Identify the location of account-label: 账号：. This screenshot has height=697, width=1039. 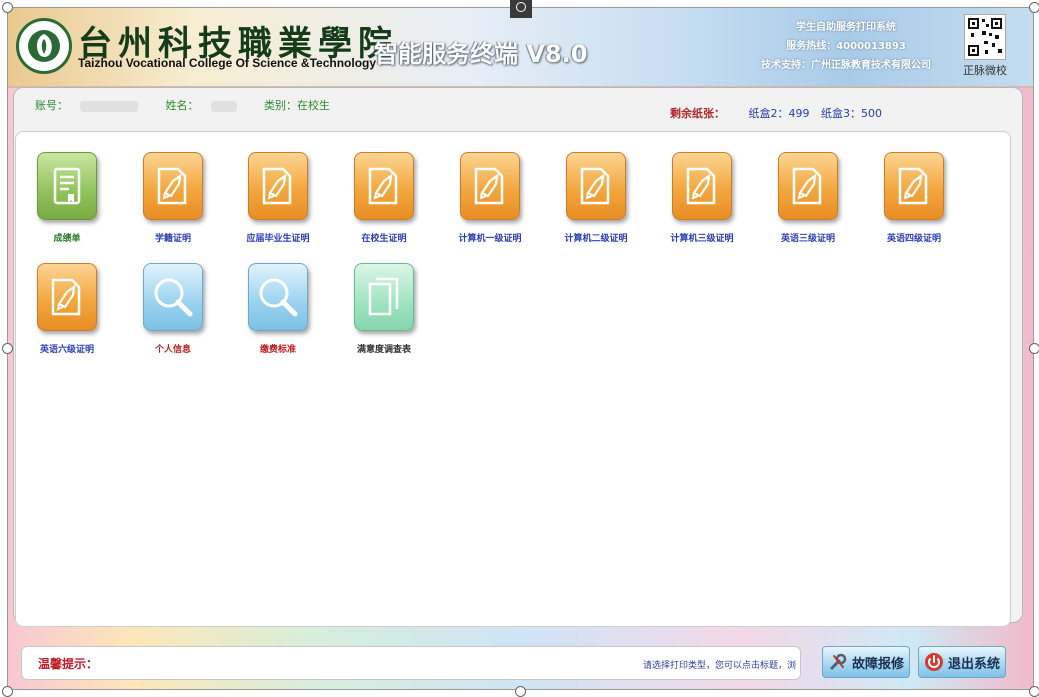
(92, 105).